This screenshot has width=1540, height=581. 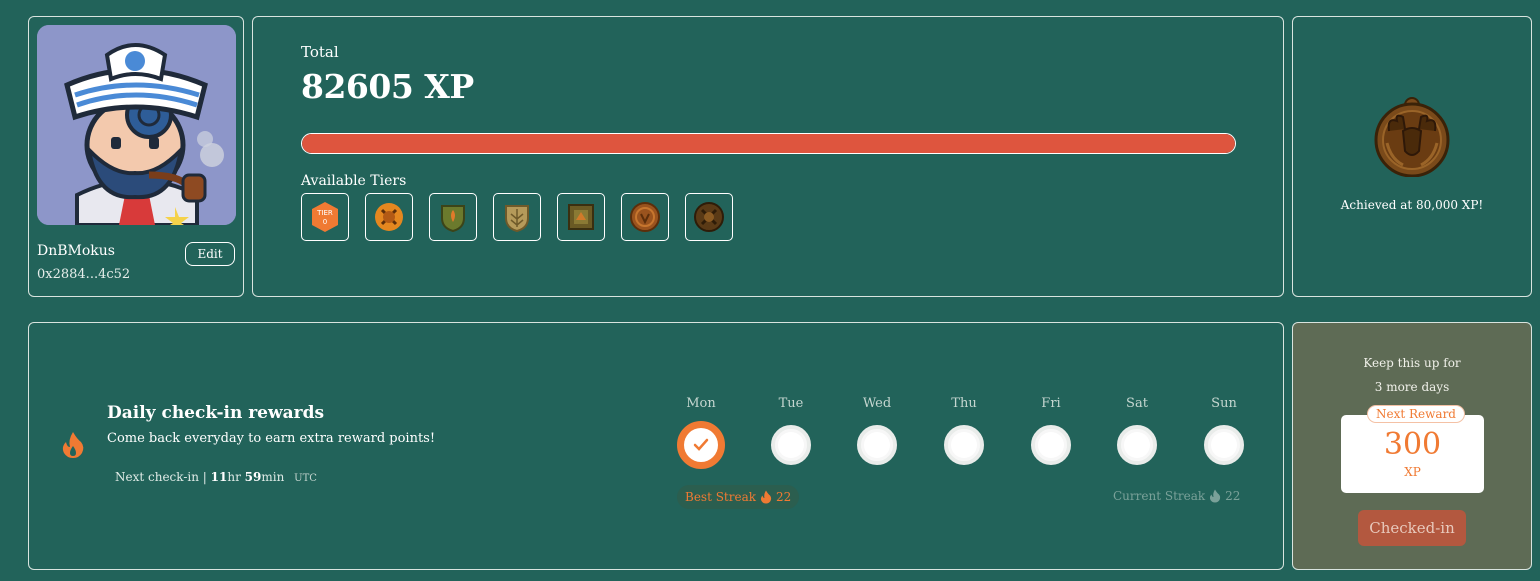 I want to click on current-streak-label: Current Streak, so click(x=1159, y=496).